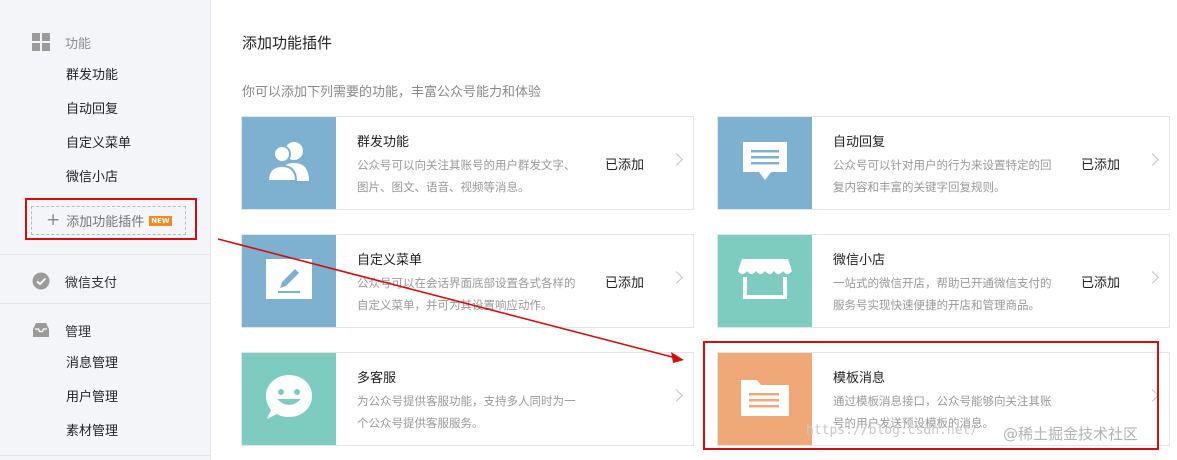  I want to click on pencil-icon, so click(289, 281).